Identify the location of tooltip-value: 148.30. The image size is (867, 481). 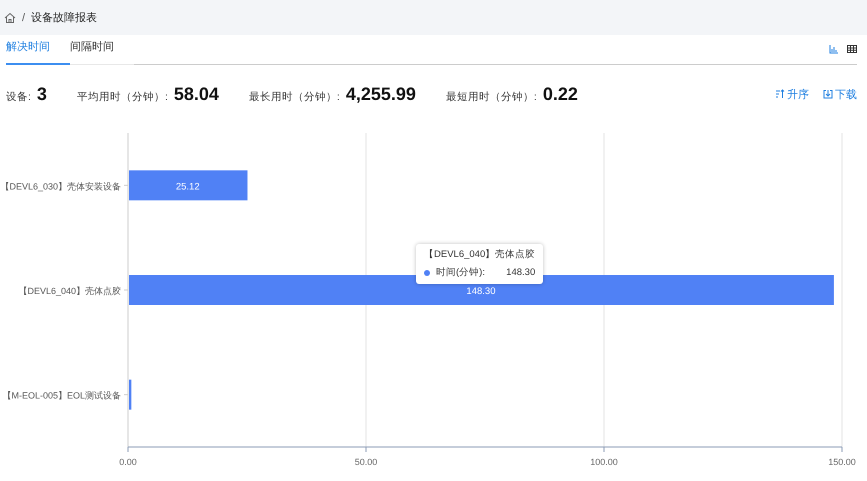
(521, 273).